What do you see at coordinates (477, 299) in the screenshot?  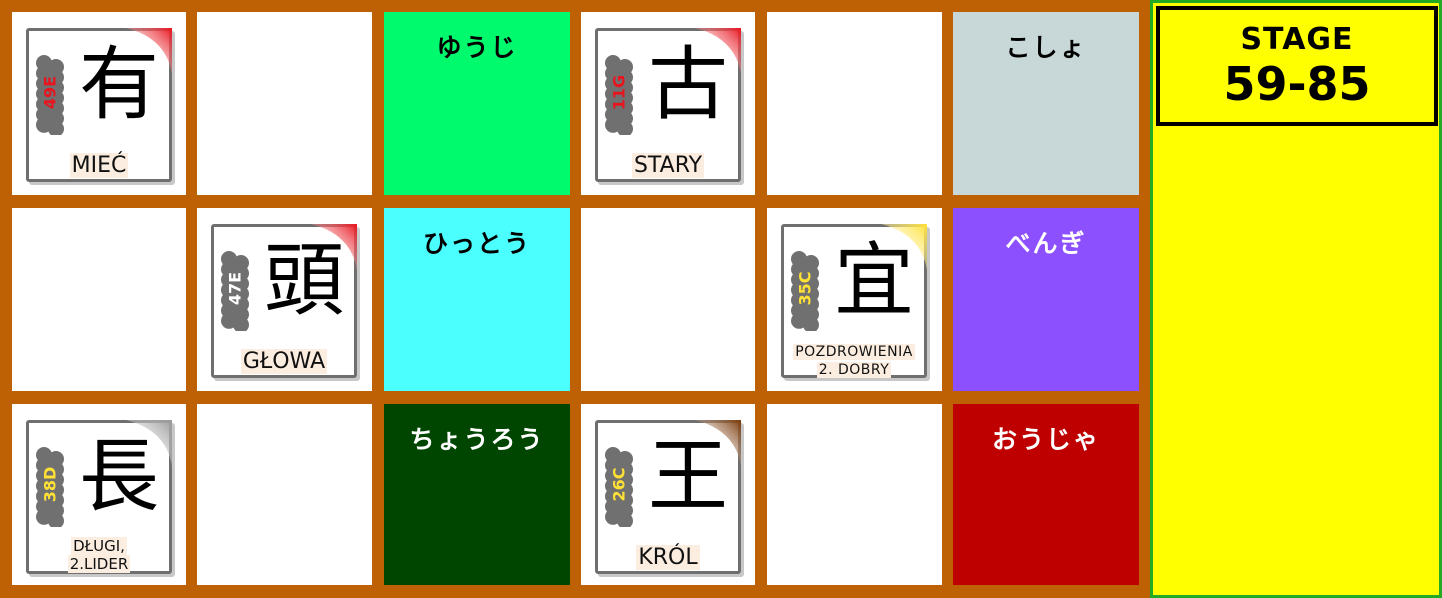 I see `reading-tile: ひっとう` at bounding box center [477, 299].